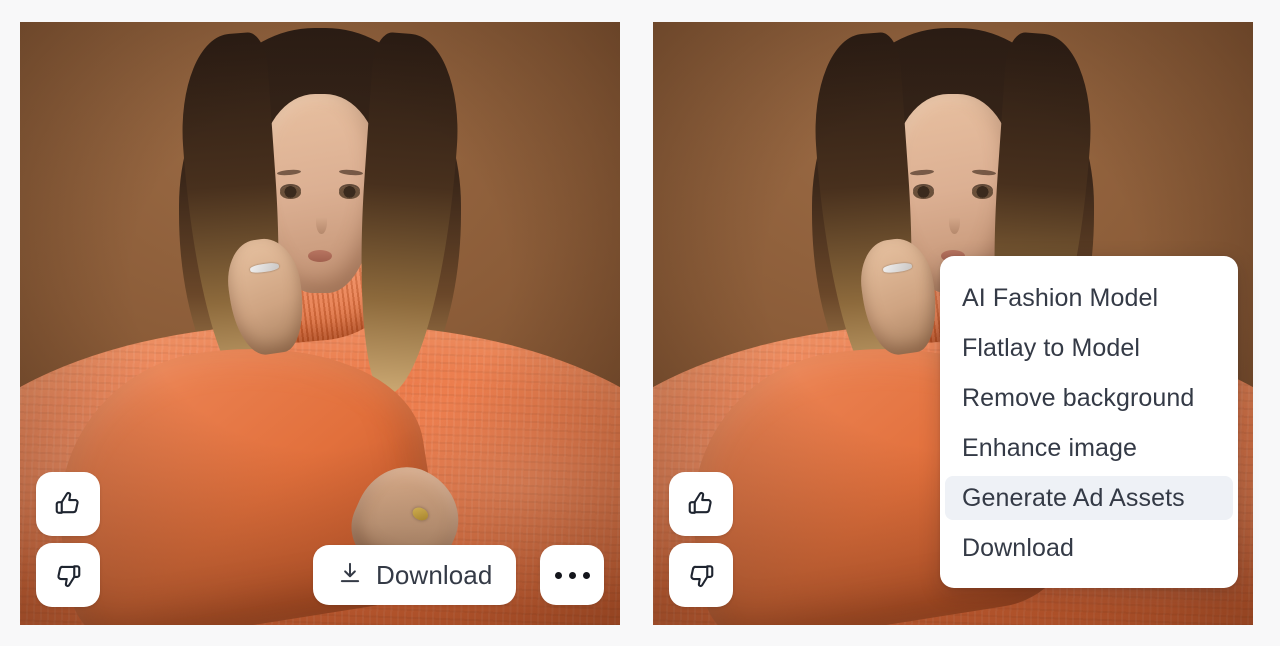 The width and height of the screenshot is (1280, 646). I want to click on menu-item-label: Flatlay to Model, so click(1051, 347).